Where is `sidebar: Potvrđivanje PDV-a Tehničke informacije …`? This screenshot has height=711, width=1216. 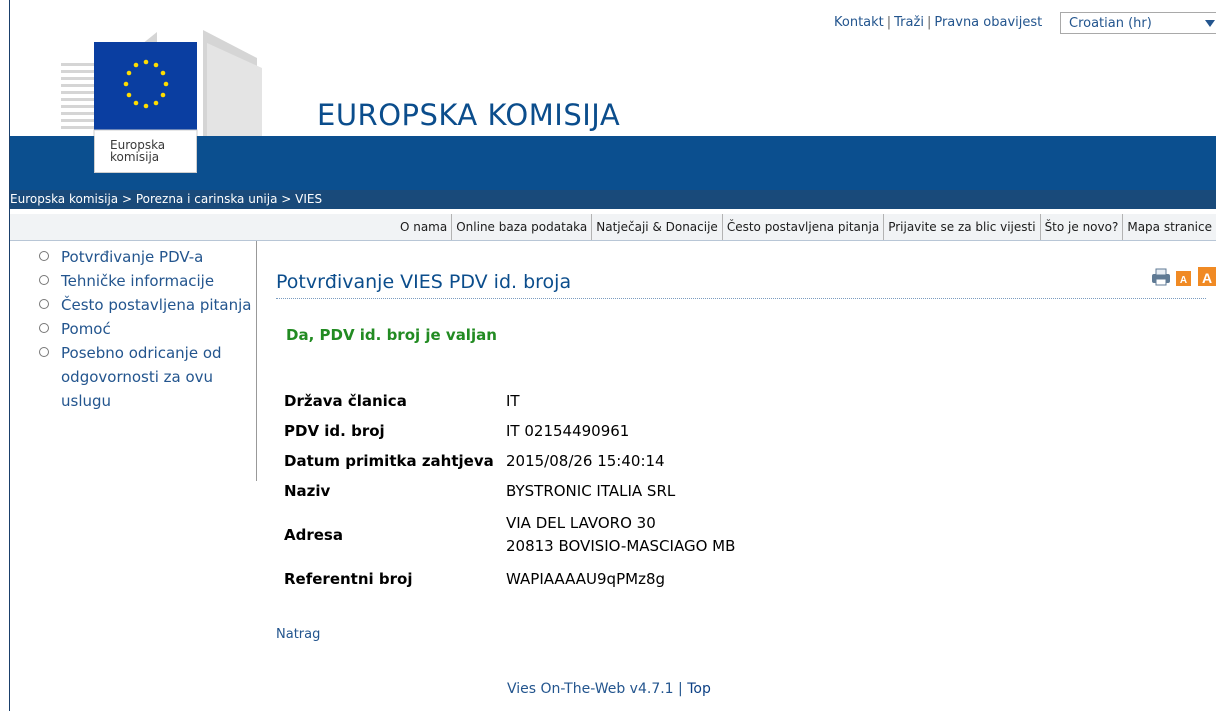
sidebar: Potvrđivanje PDV-a Tehničke informacije … is located at coordinates (146, 329).